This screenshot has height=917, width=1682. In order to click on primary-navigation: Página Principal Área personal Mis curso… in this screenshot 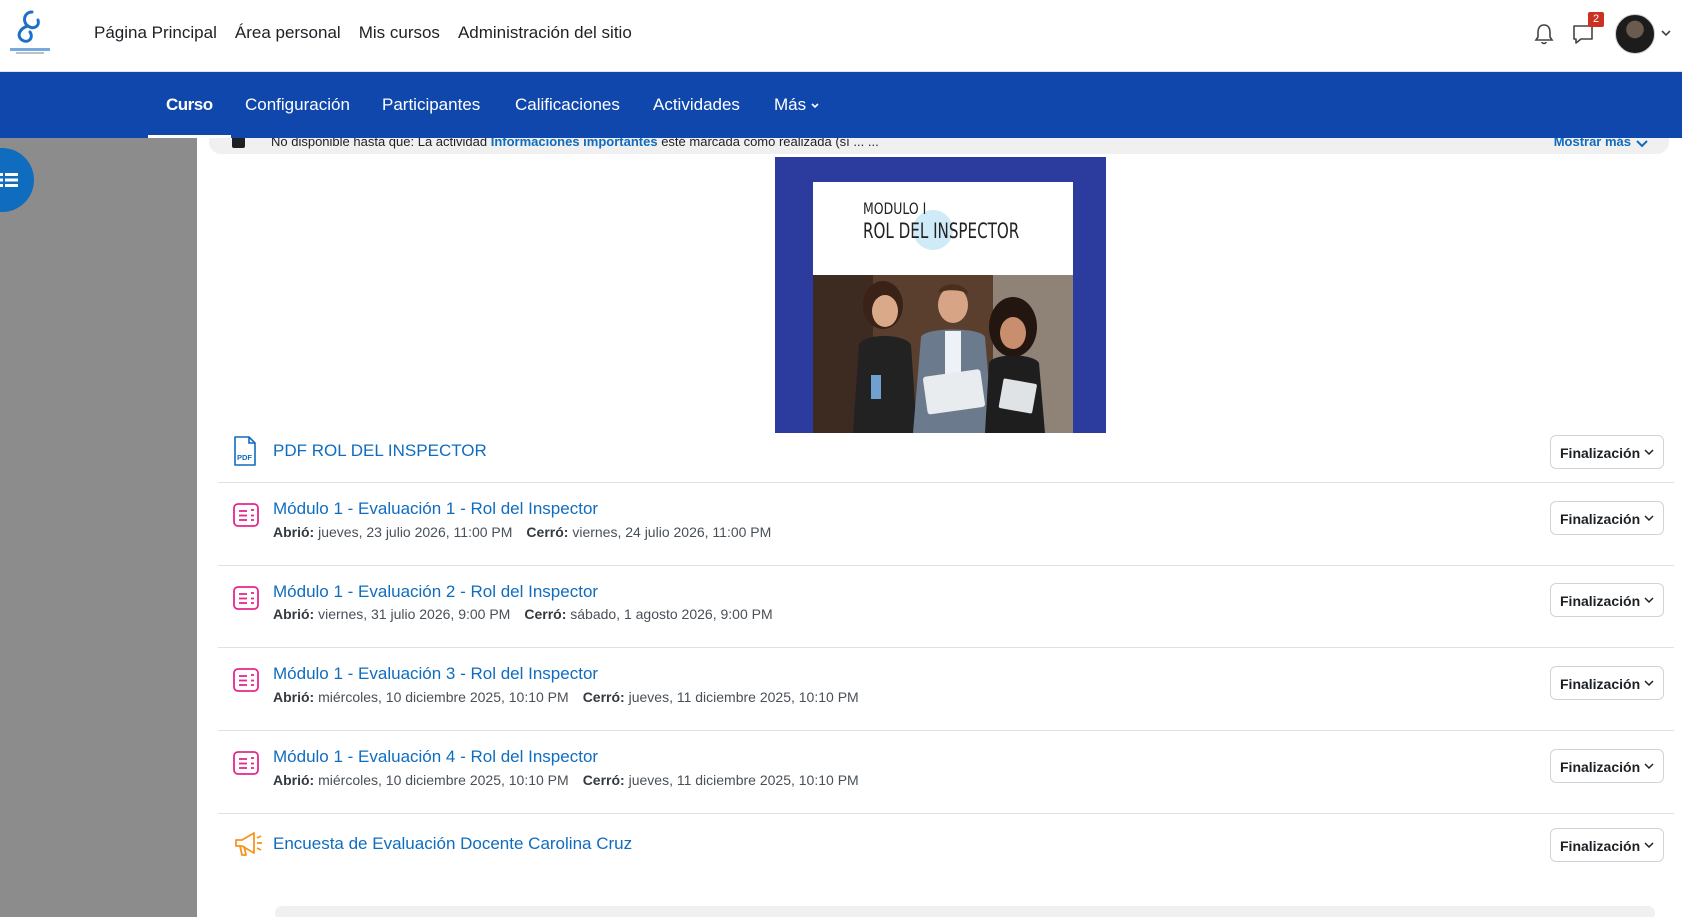, I will do `click(372, 33)`.